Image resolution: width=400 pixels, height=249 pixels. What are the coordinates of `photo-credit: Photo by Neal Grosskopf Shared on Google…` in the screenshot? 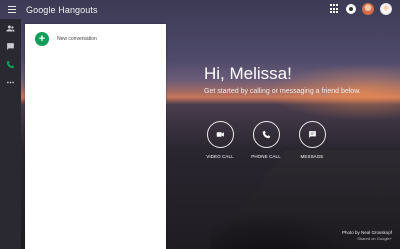 It's located at (367, 235).